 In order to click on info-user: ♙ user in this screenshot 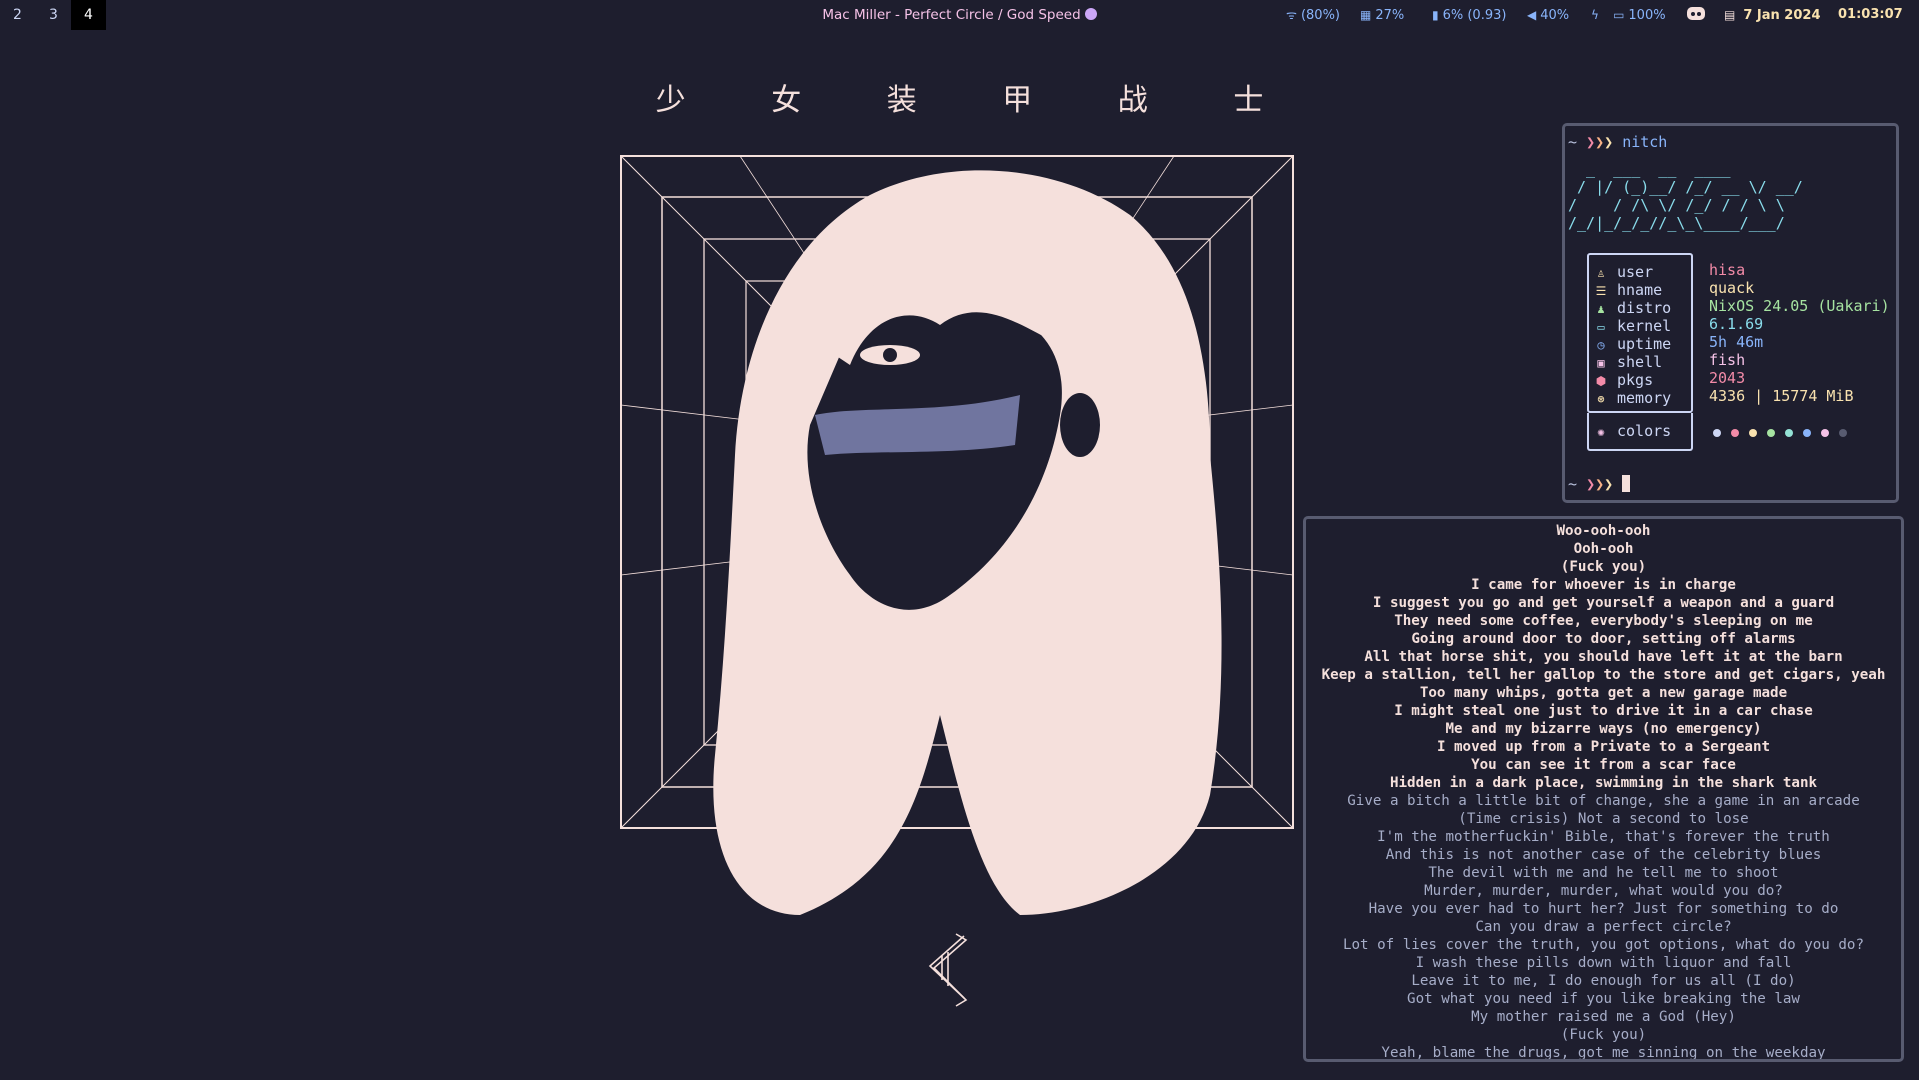, I will do `click(1623, 272)`.